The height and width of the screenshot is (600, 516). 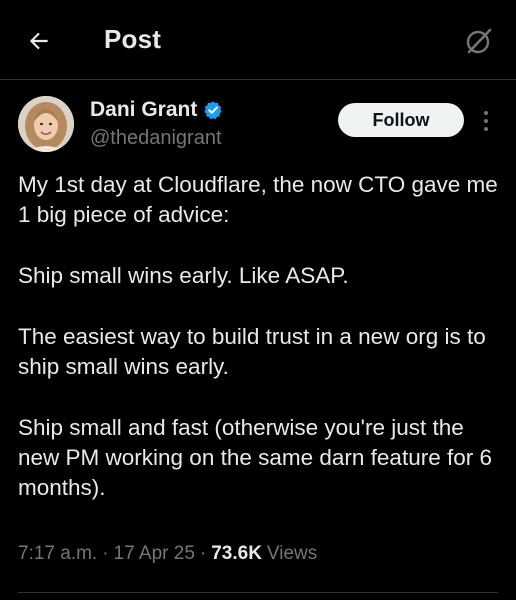 What do you see at coordinates (401, 120) in the screenshot?
I see `follow-button: Follow` at bounding box center [401, 120].